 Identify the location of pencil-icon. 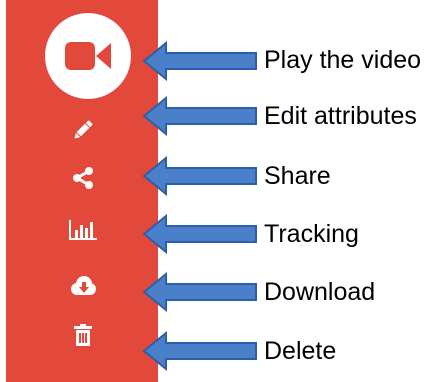
(83, 129).